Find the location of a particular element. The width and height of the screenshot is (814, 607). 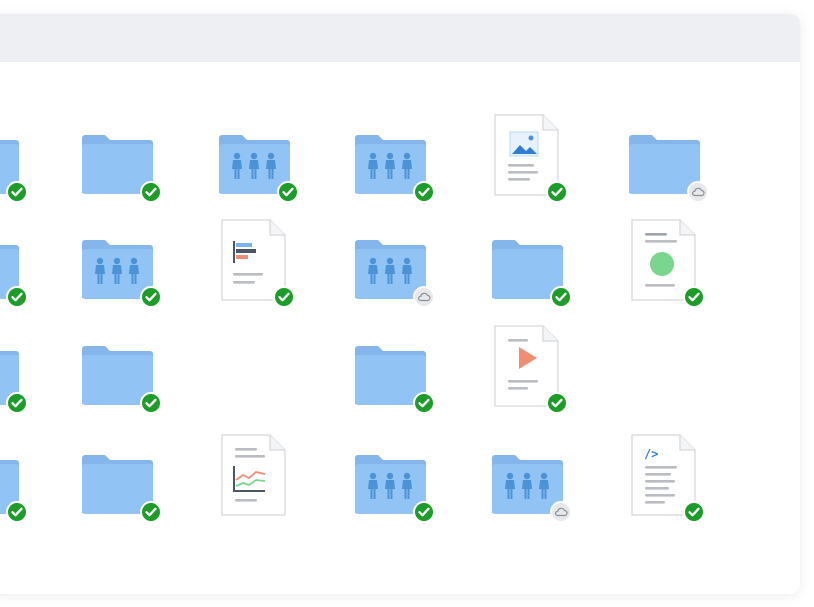

window-toolbar is located at coordinates (400, 38).